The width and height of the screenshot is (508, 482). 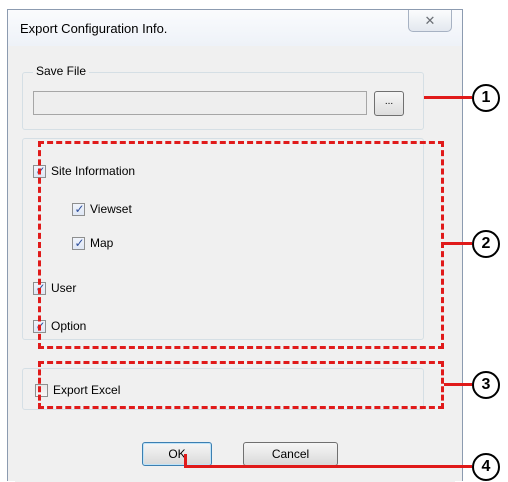 What do you see at coordinates (486, 98) in the screenshot?
I see `callout-1: 1` at bounding box center [486, 98].